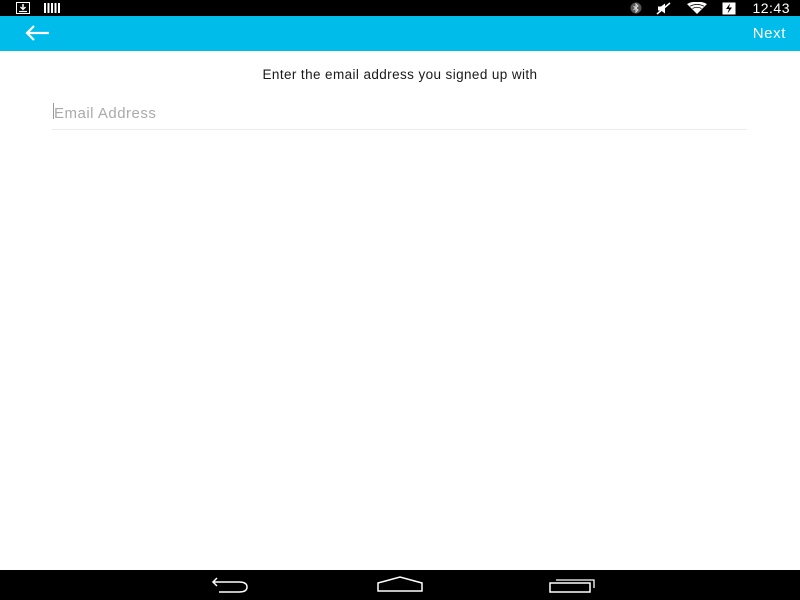  Describe the element at coordinates (52, 8) in the screenshot. I see `signal-bars-icon` at that location.